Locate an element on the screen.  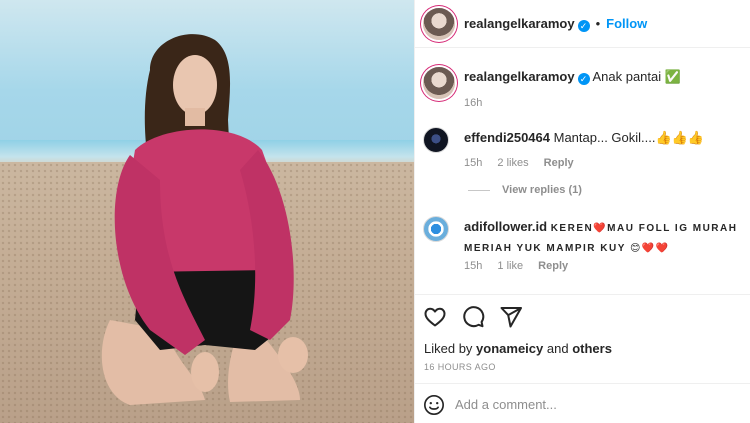
heart-icon is located at coordinates (435, 317).